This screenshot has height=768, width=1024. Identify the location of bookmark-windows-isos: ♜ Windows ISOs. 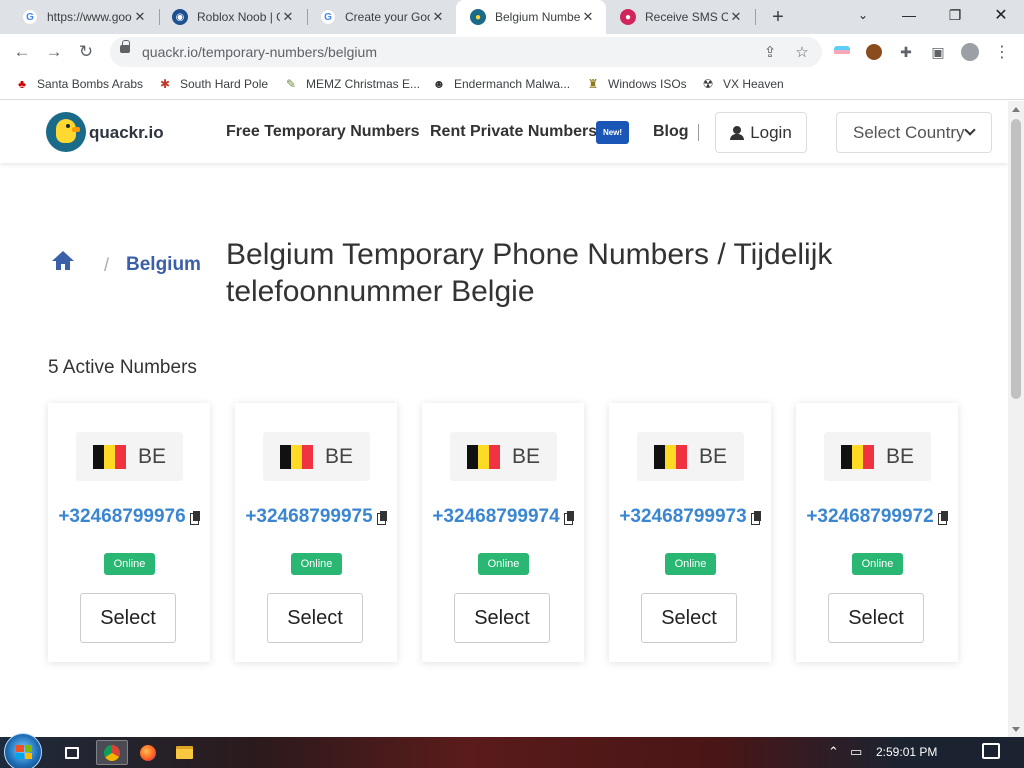
(636, 84).